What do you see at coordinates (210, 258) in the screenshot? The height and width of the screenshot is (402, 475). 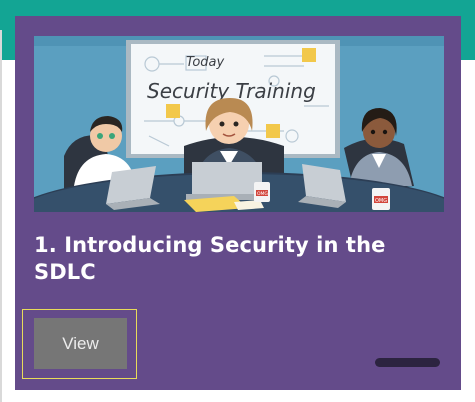 I see `module-title: 1. Introducing Security in the SDLC` at bounding box center [210, 258].